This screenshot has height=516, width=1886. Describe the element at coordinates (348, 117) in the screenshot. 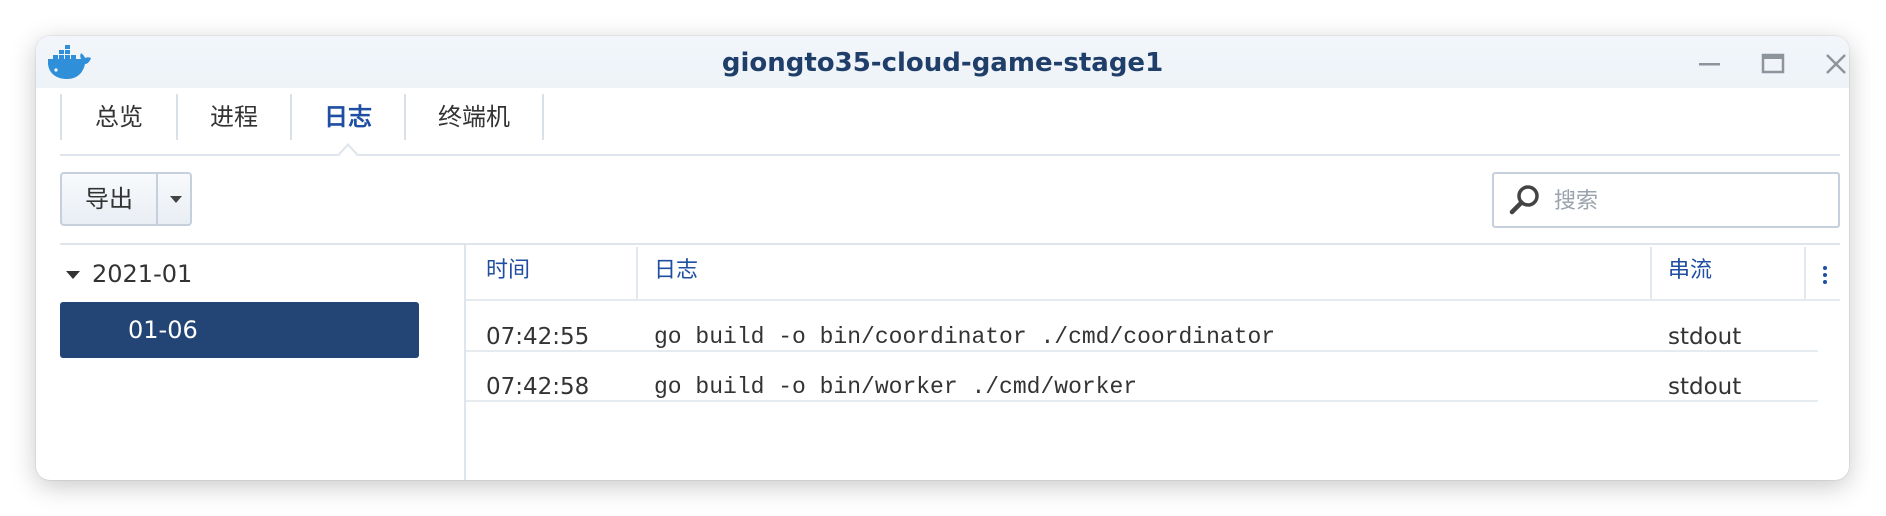

I see `tab-log: 日志` at that location.